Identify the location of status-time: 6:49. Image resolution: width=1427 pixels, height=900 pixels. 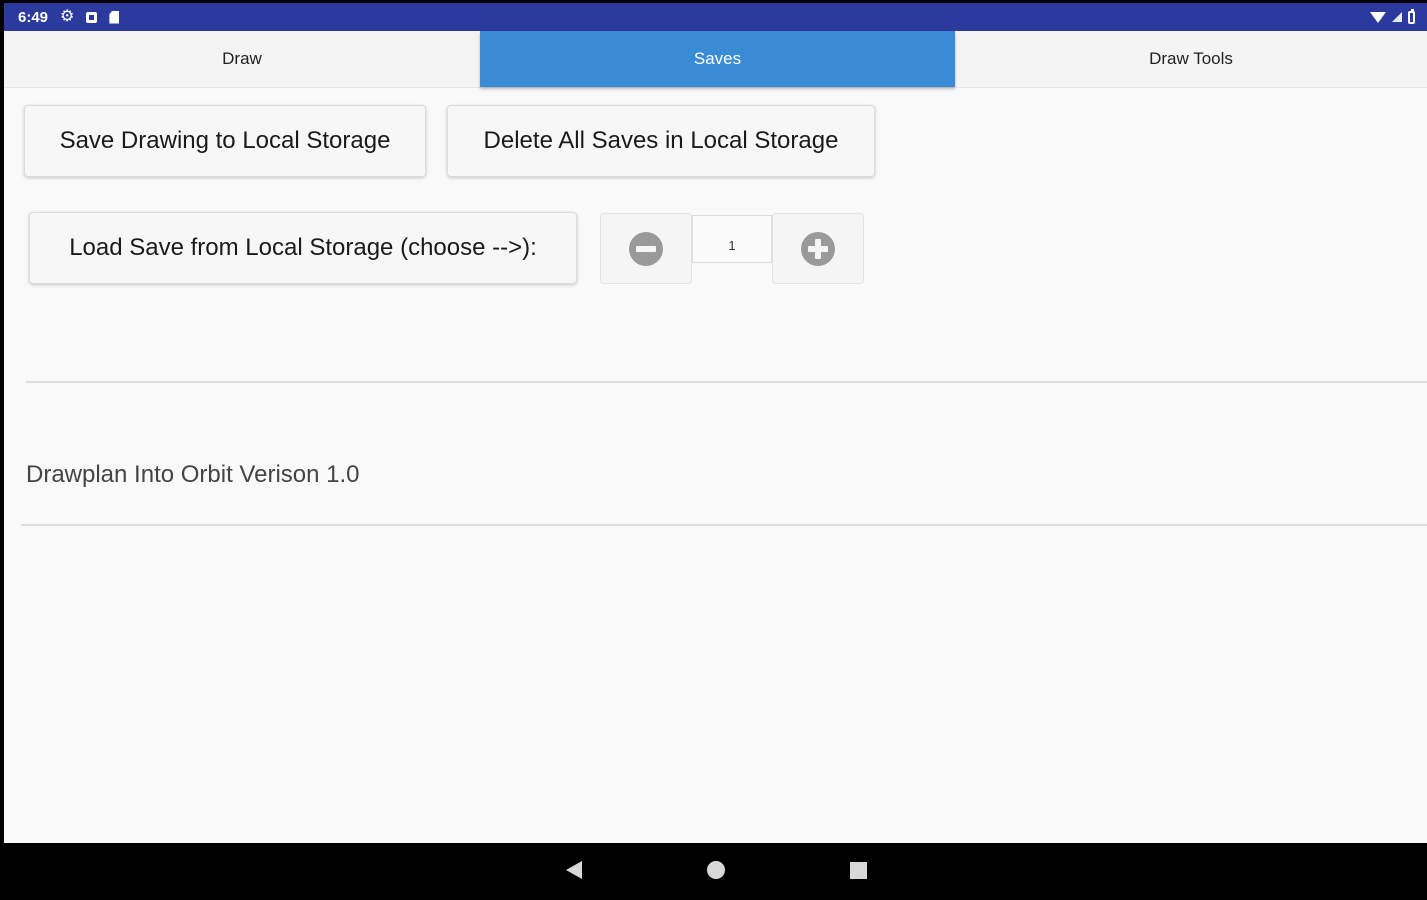
(33, 17).